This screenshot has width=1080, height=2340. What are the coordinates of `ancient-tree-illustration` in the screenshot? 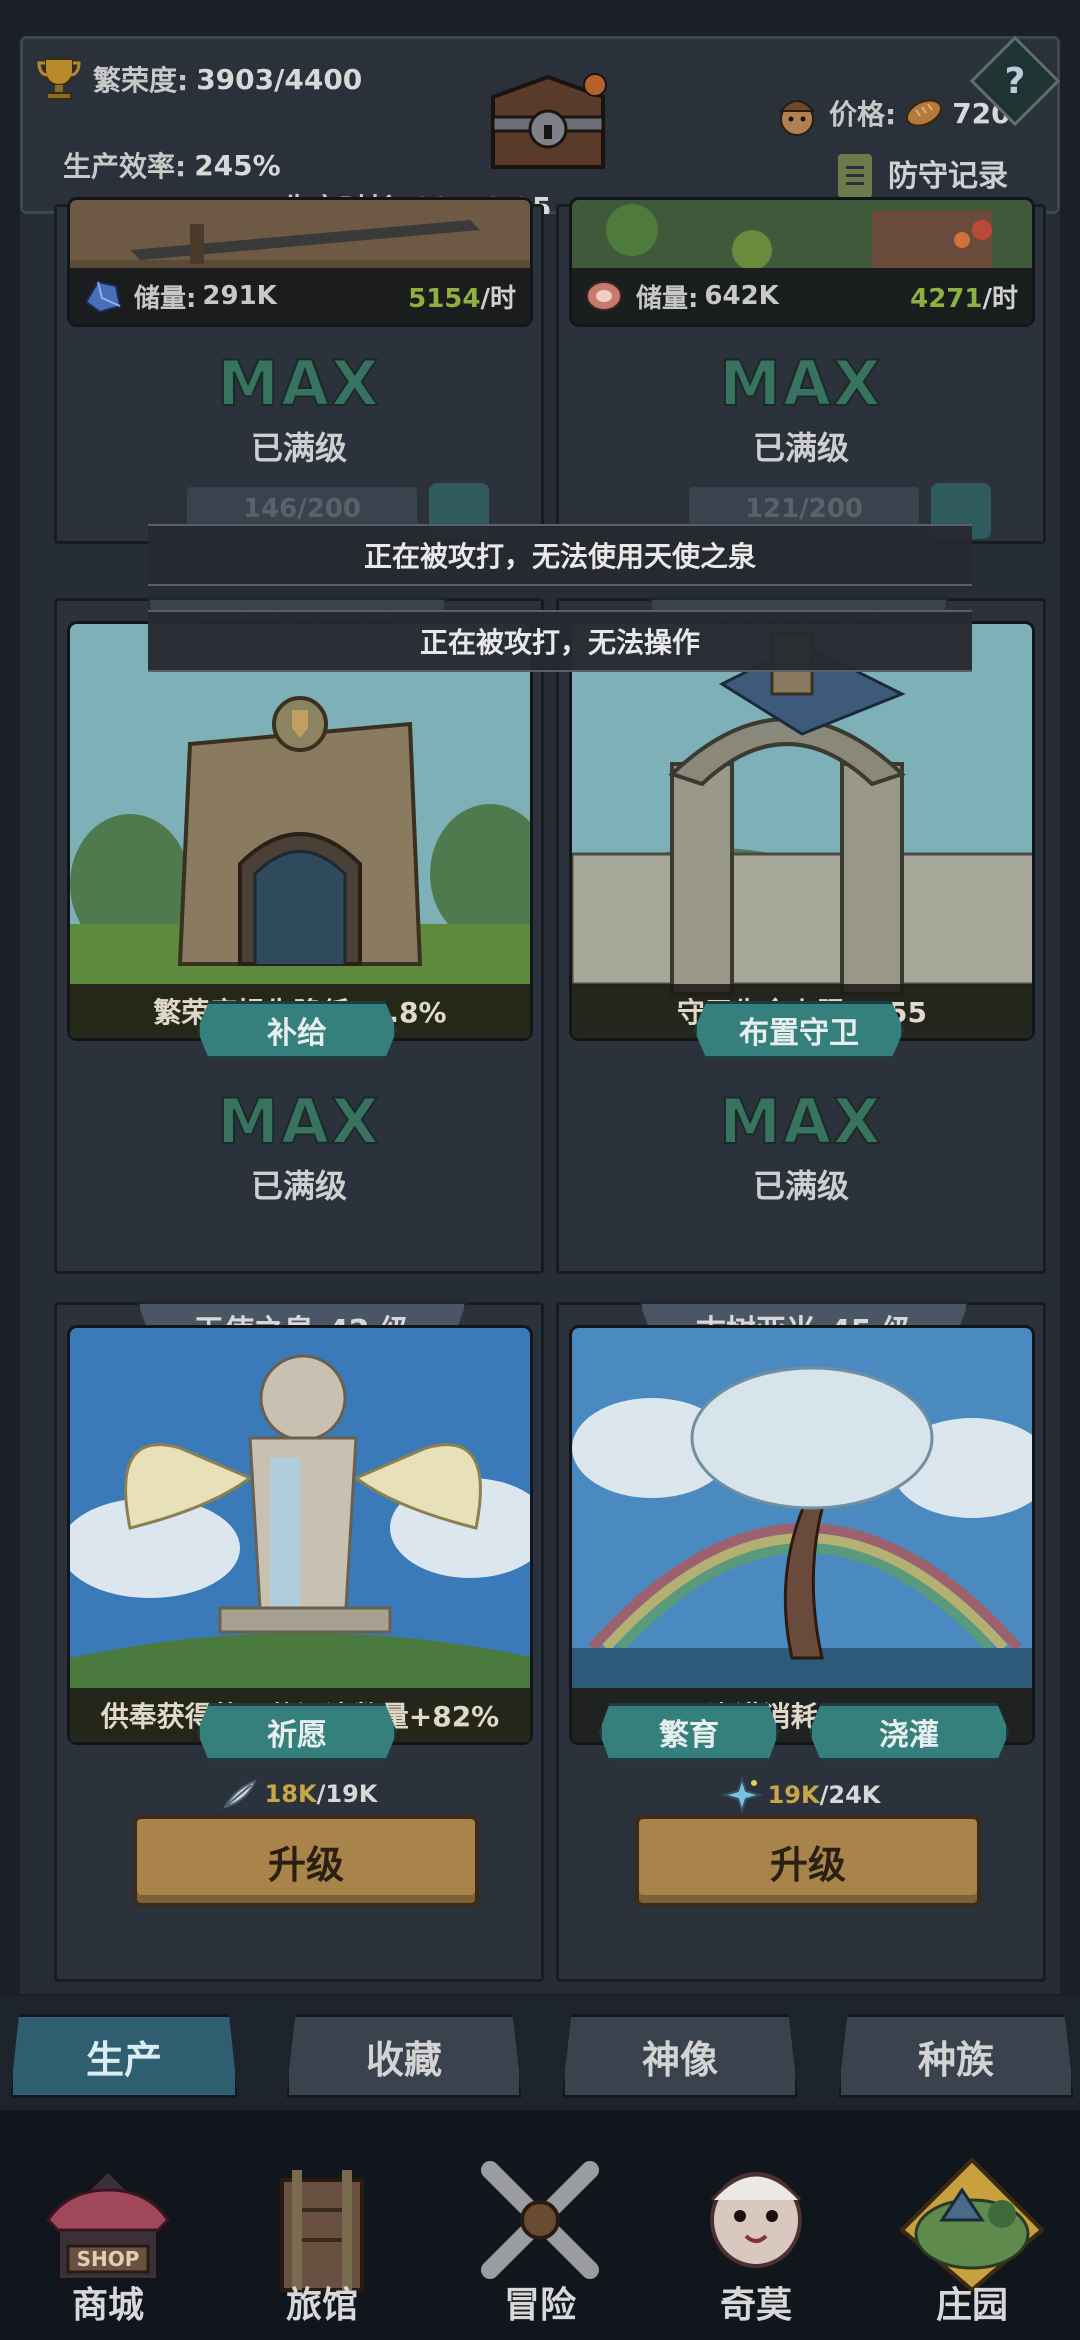 It's located at (802, 1535).